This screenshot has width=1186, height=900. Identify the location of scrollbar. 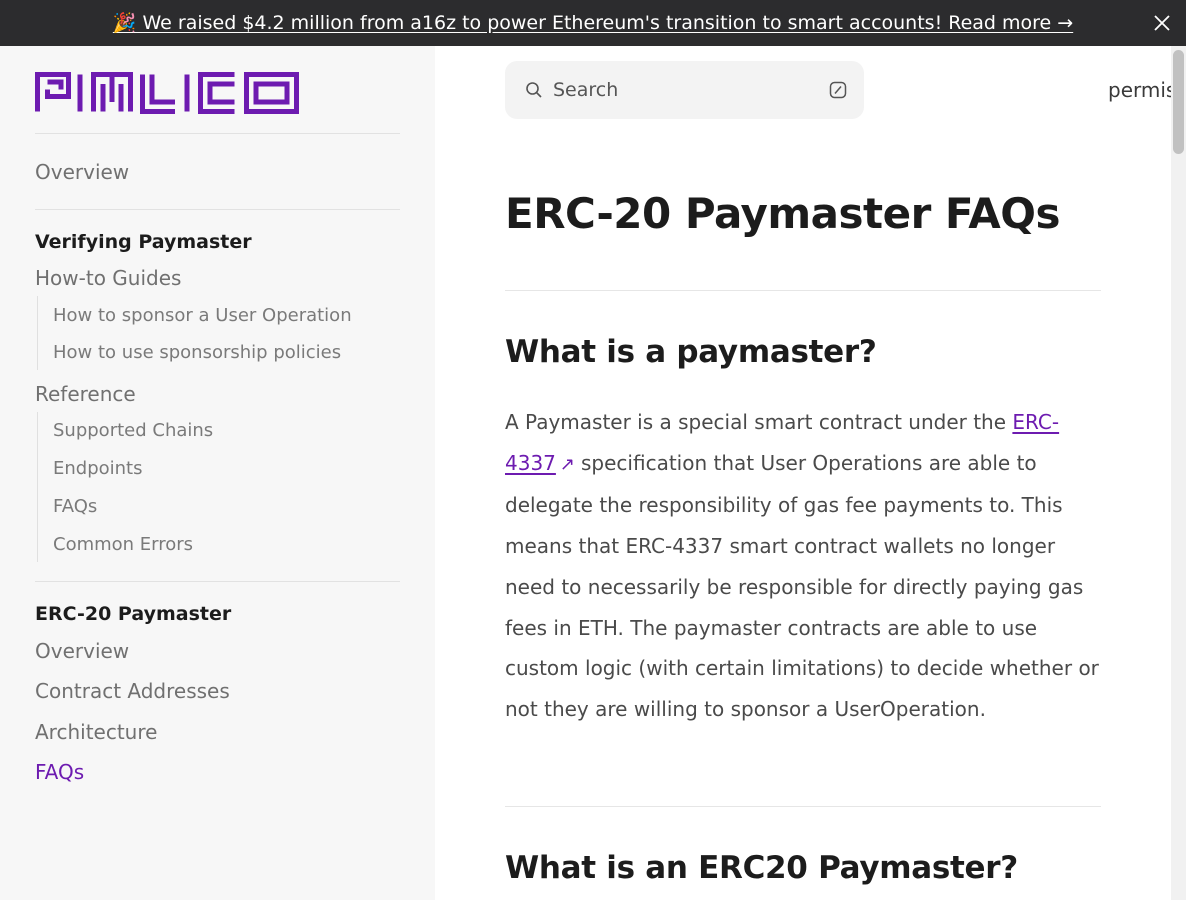
(1178, 473).